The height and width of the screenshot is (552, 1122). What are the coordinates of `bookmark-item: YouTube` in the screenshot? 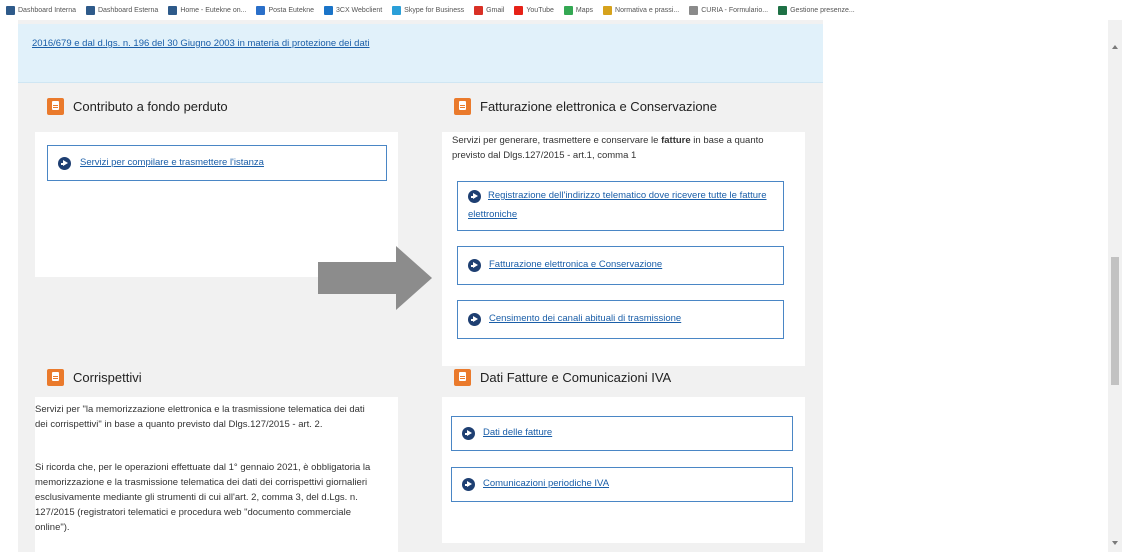 It's located at (534, 10).